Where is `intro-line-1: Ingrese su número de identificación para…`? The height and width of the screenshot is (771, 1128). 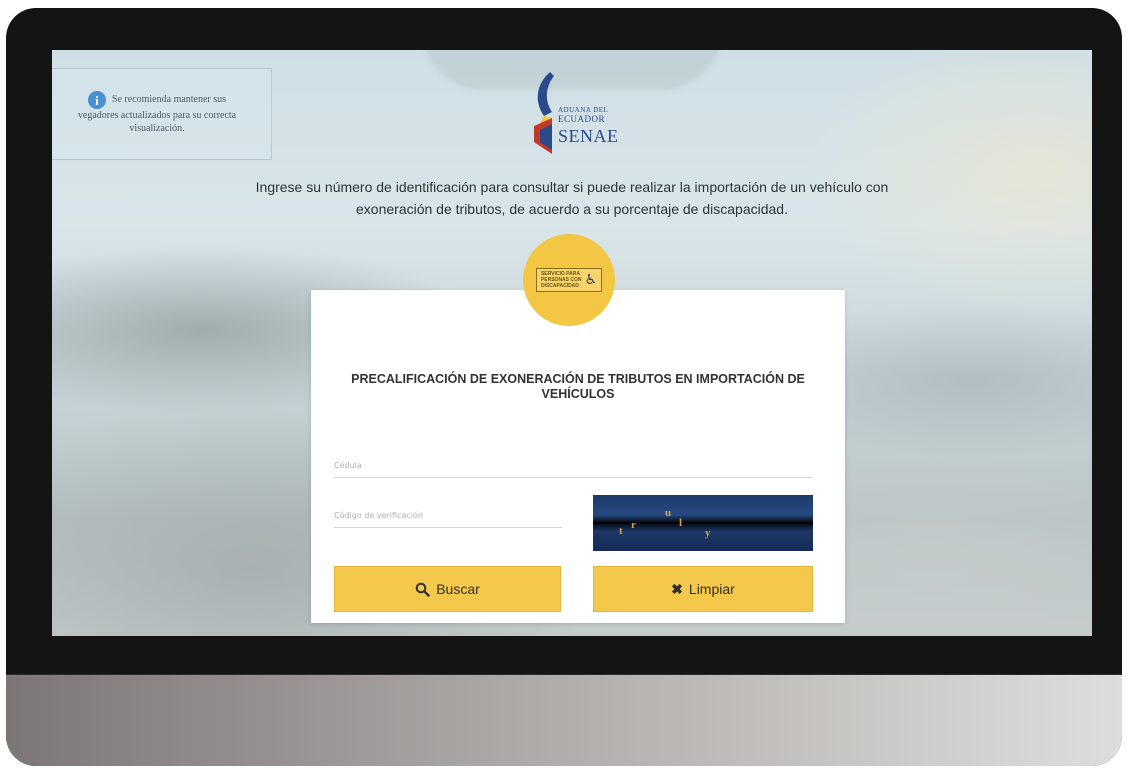 intro-line-1: Ingrese su número de identificación para… is located at coordinates (572, 187).